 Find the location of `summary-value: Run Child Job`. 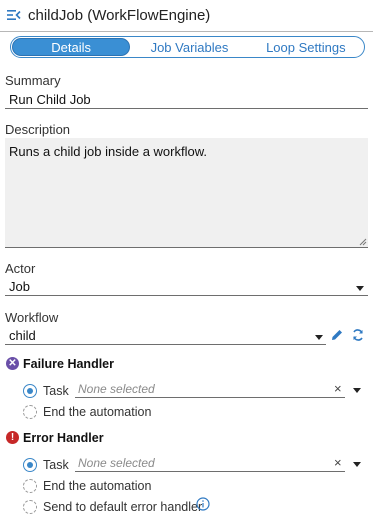

summary-value: Run Child Job is located at coordinates (50, 99).